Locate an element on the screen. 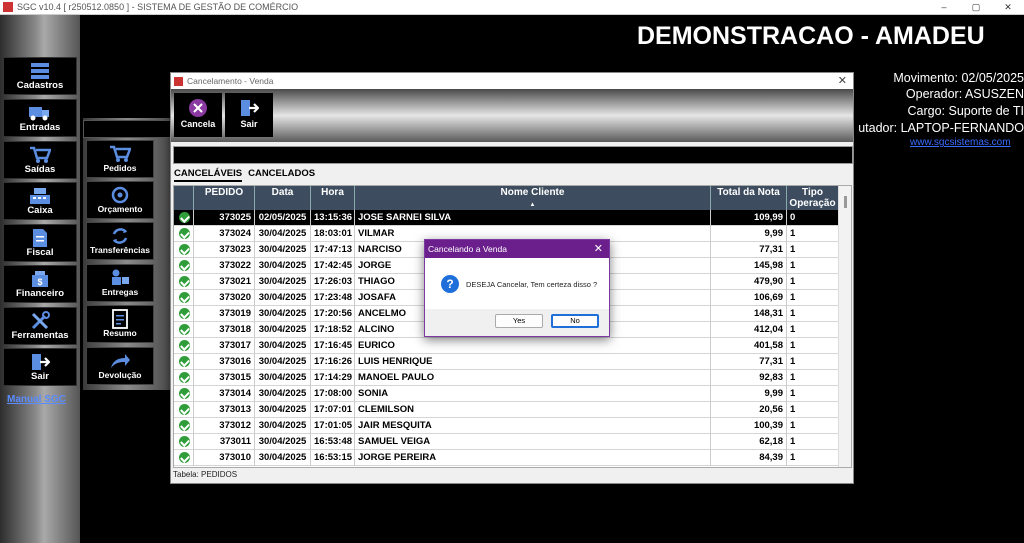  dialog-body: ? DESEJA Cancelar, Tem certeza disso ? is located at coordinates (517, 284).